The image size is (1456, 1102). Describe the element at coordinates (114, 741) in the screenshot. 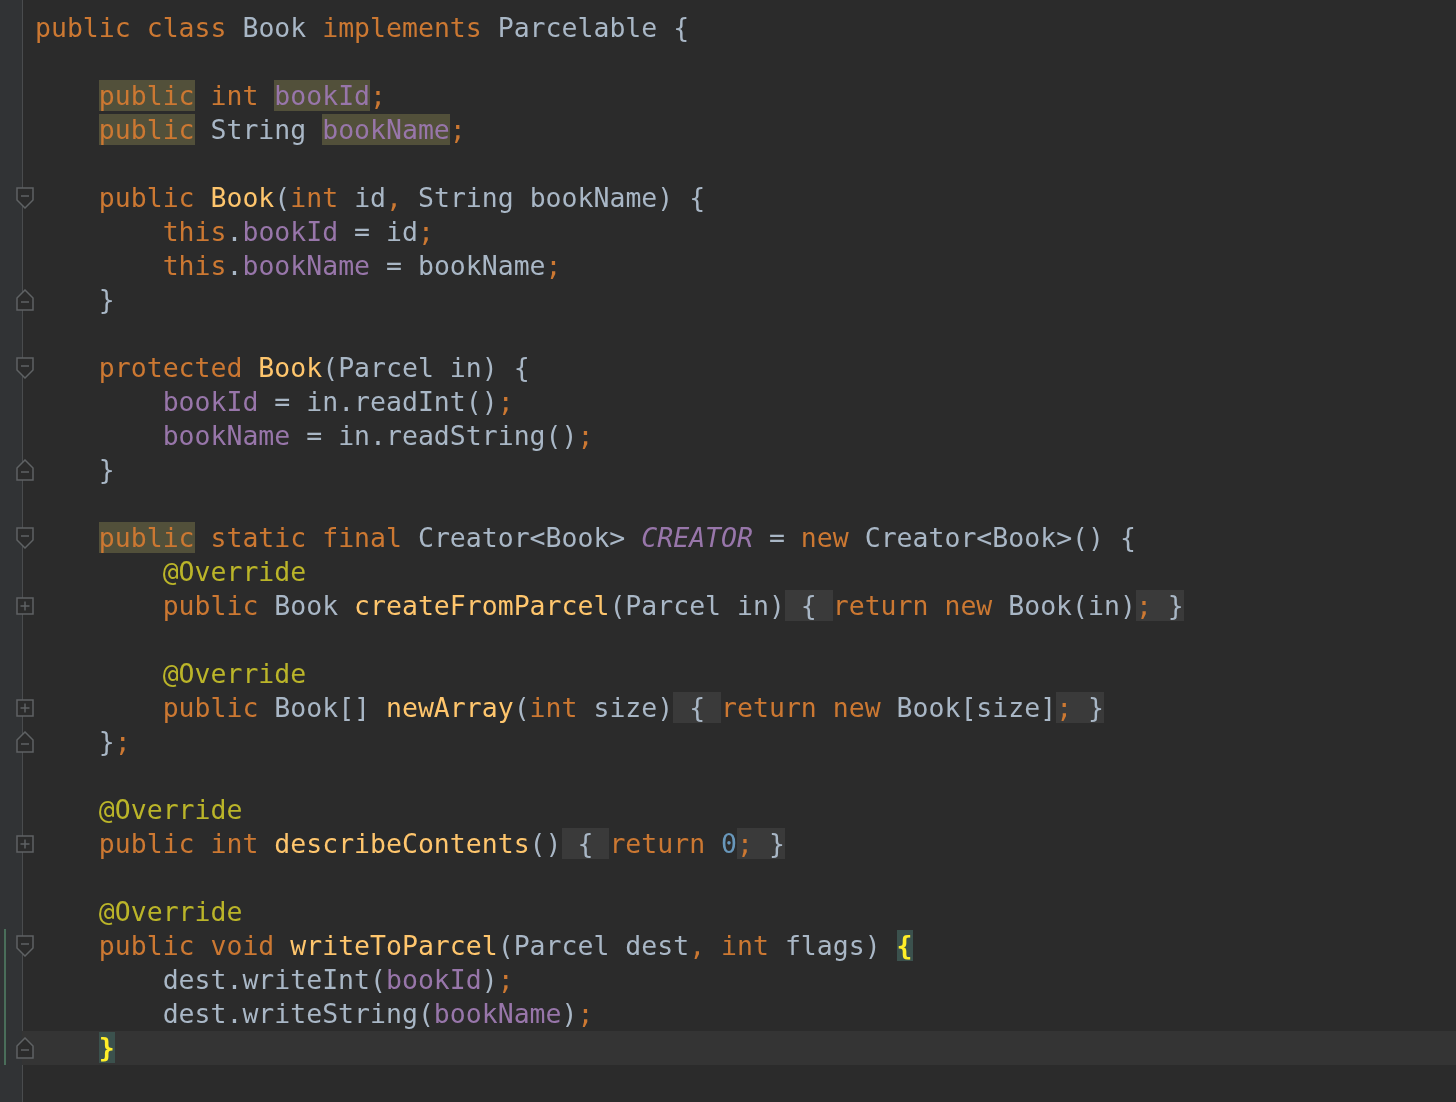

I see `code-line: };` at that location.